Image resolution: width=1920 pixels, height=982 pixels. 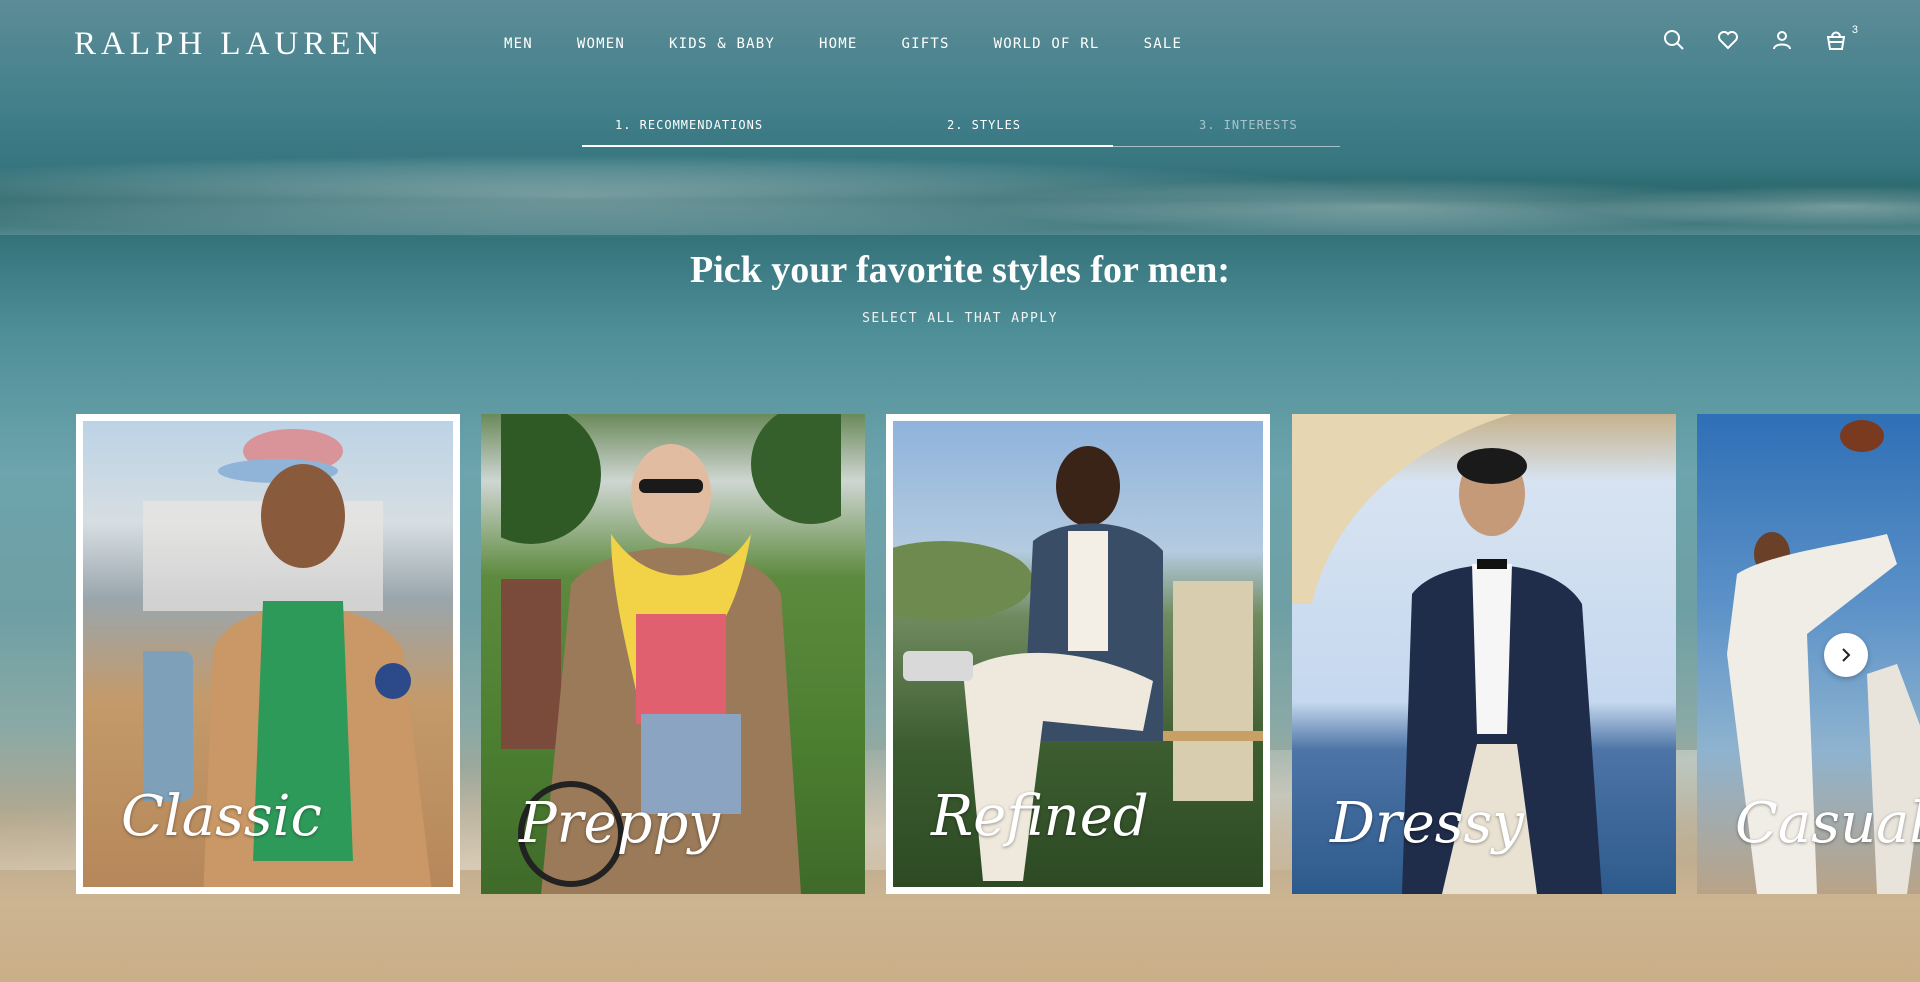 What do you see at coordinates (1808, 654) in the screenshot?
I see `style-card-casual: Casual` at bounding box center [1808, 654].